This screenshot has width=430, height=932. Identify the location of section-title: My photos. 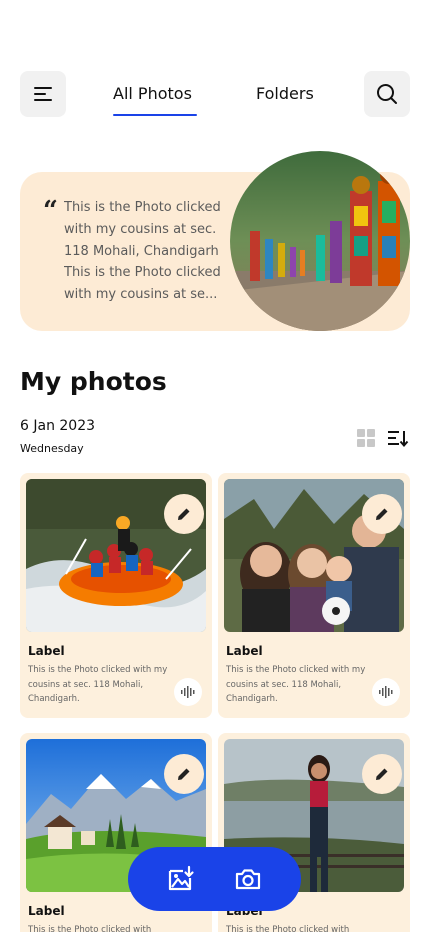
(93, 381).